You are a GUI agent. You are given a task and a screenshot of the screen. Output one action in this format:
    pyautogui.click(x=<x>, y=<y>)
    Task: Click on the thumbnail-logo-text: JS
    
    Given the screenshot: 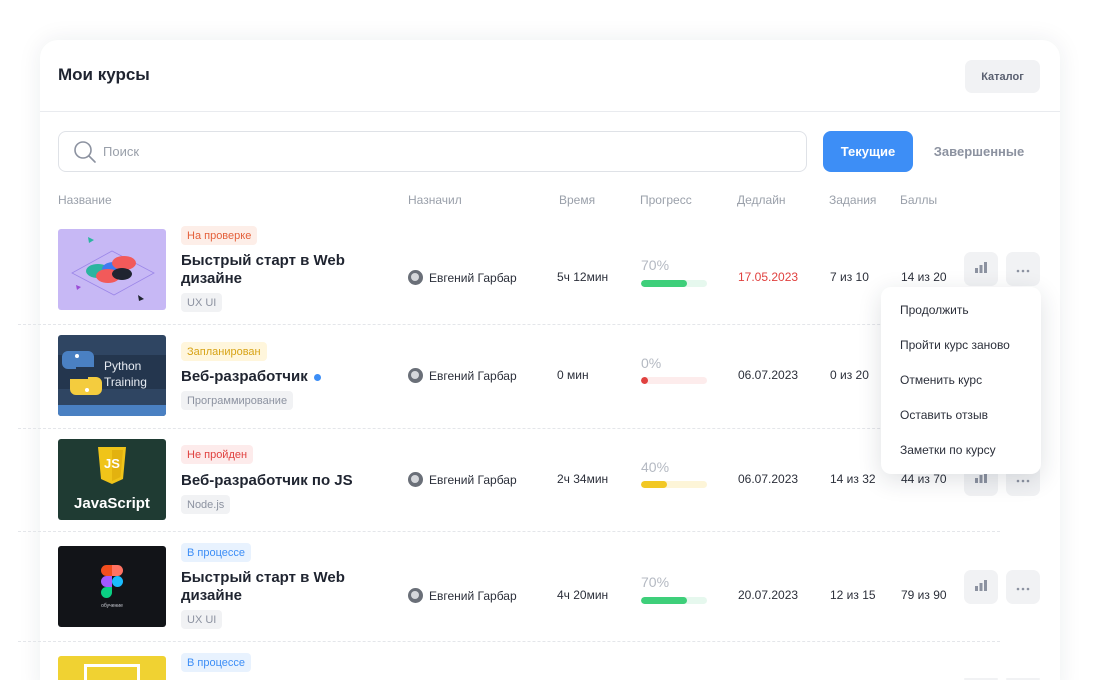 What is the action you would take?
    pyautogui.click(x=112, y=463)
    